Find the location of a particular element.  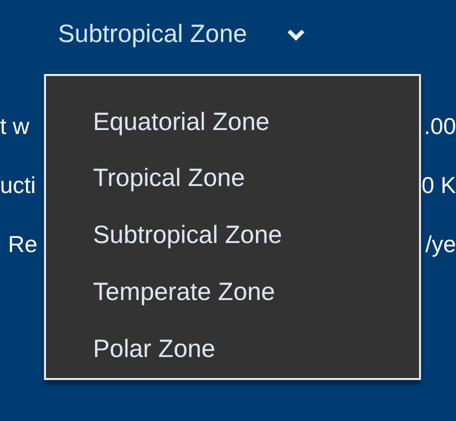

row-value: 0 K is located at coordinates (438, 185).